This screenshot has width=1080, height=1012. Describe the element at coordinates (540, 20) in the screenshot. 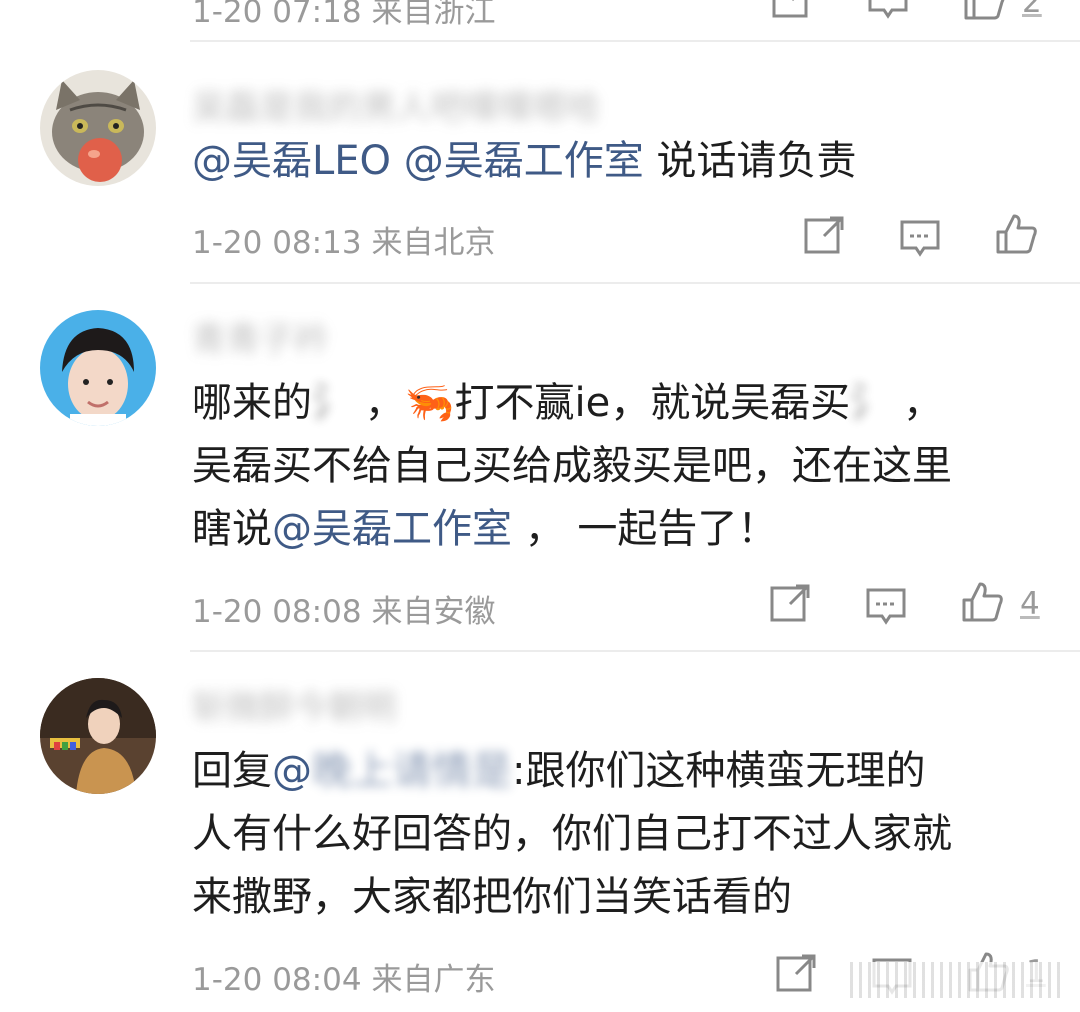

I see `comment-partial-top: 1-20 07:18 来自浙江 2` at that location.